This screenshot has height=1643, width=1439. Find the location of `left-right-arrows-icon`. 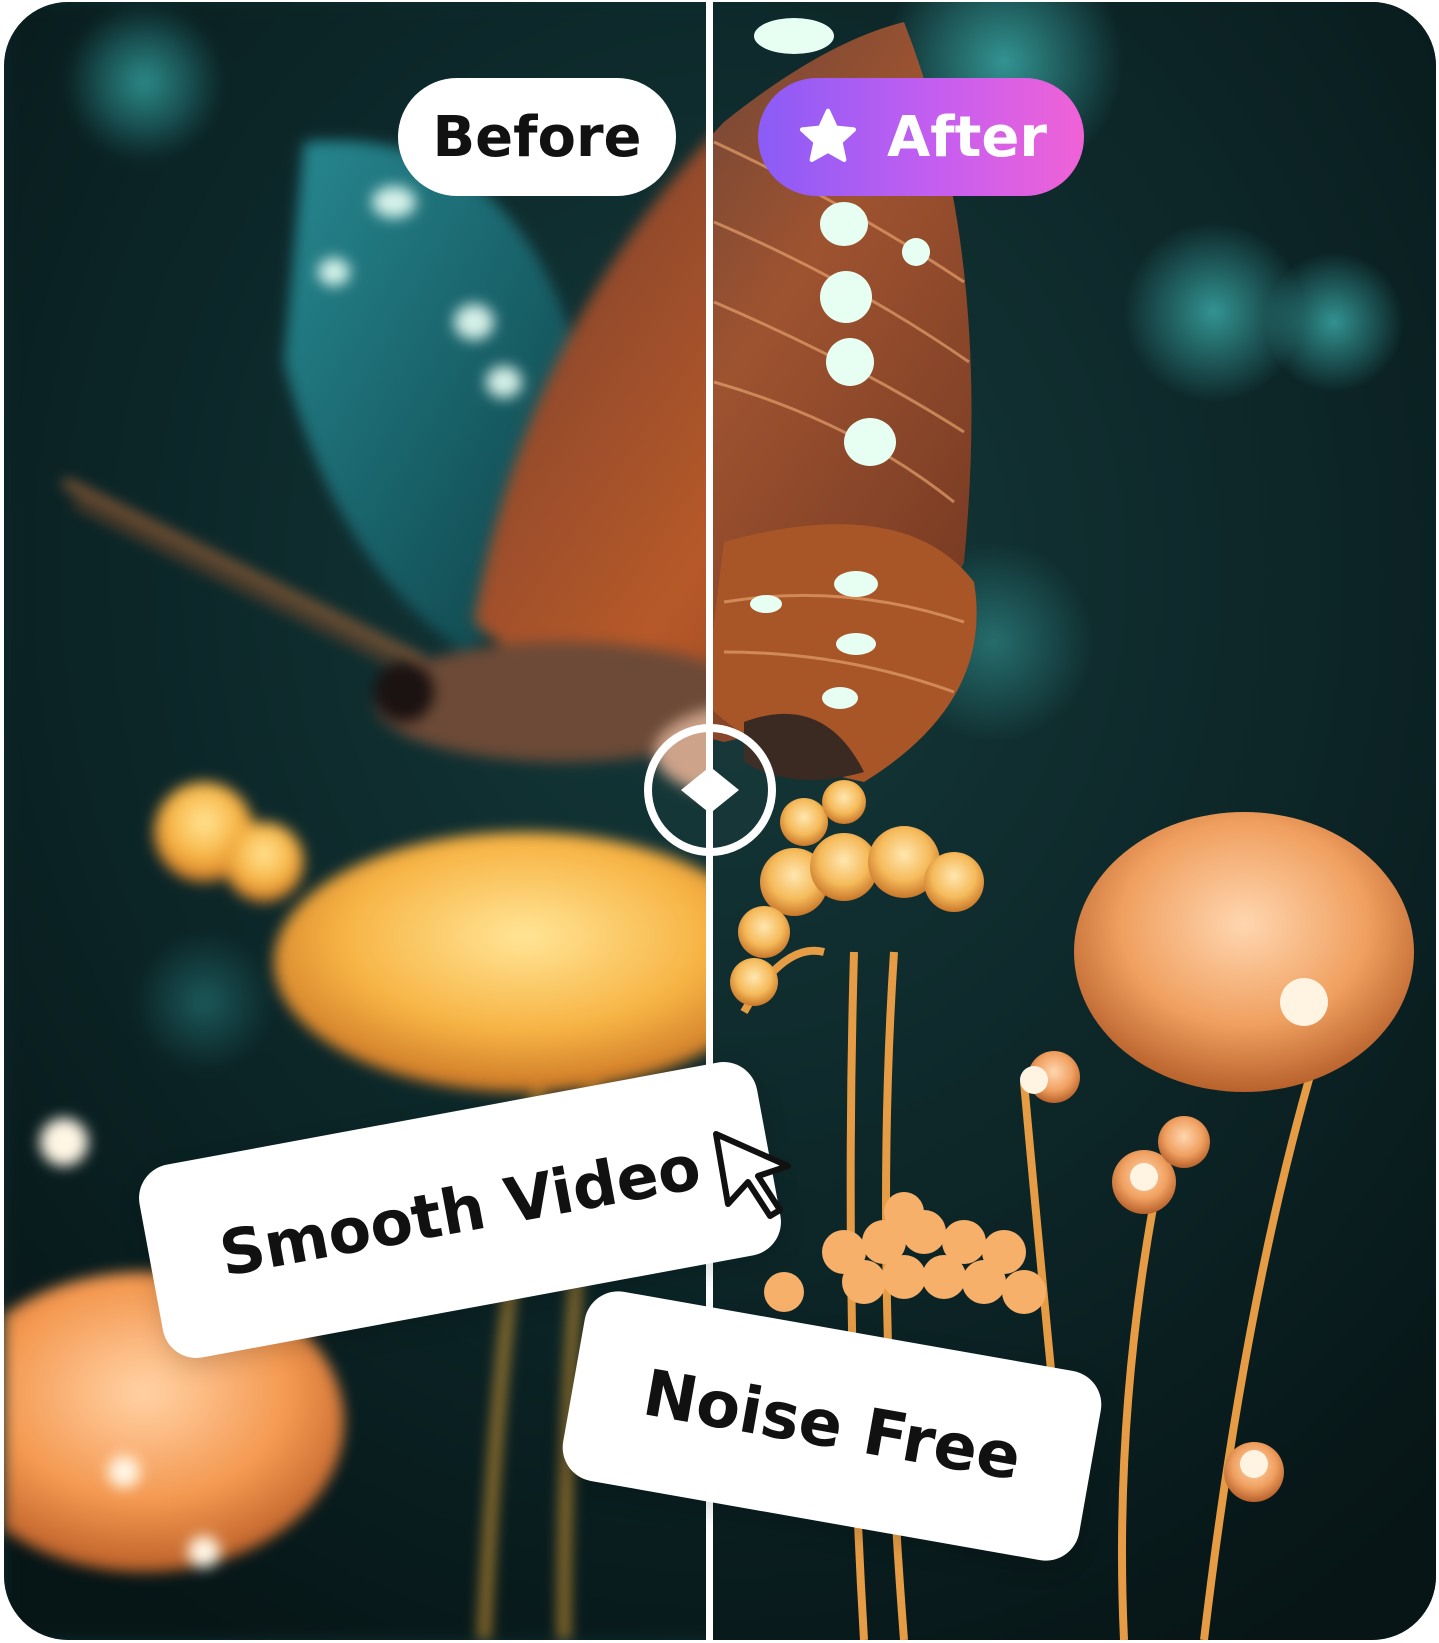

left-right-arrows-icon is located at coordinates (710, 790).